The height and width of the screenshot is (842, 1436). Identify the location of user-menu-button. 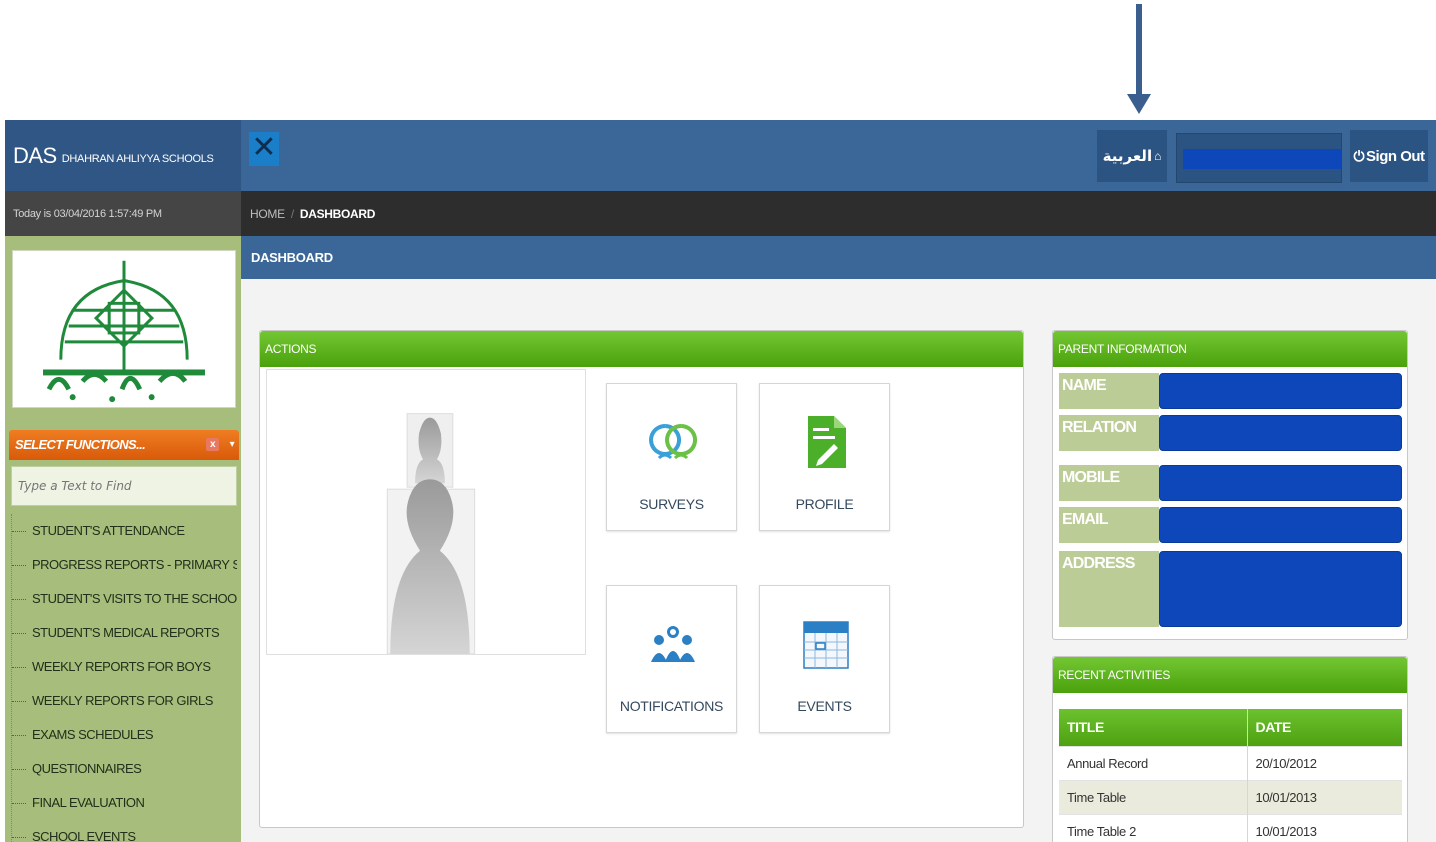
(1259, 158).